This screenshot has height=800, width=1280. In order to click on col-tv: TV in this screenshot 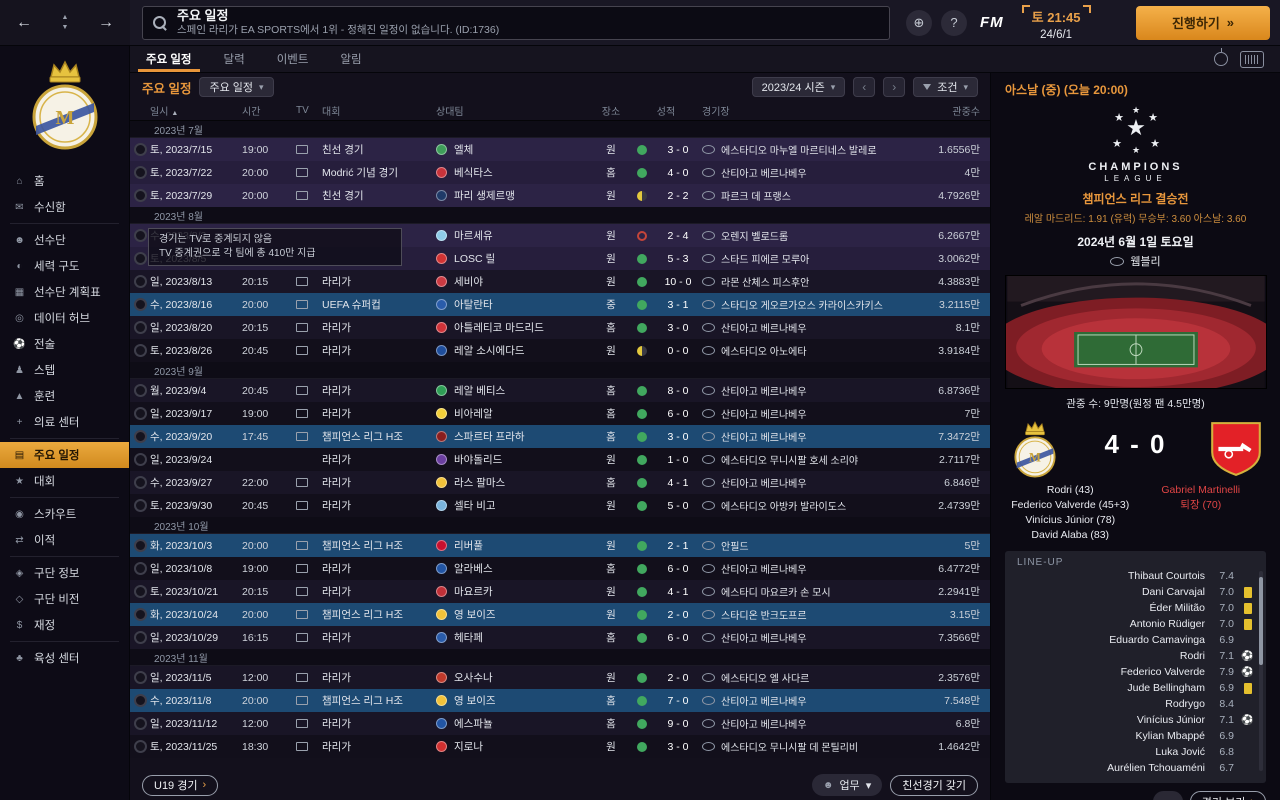, I will do `click(309, 110)`.